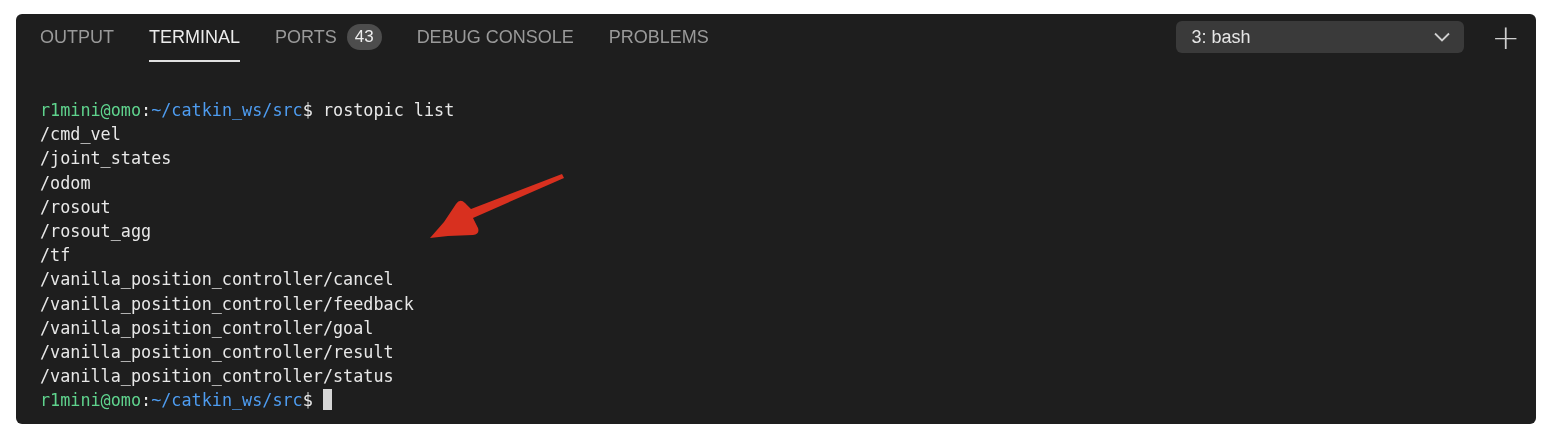 This screenshot has width=1546, height=438. I want to click on panel-tab: PROBLEMS, so click(658, 38).